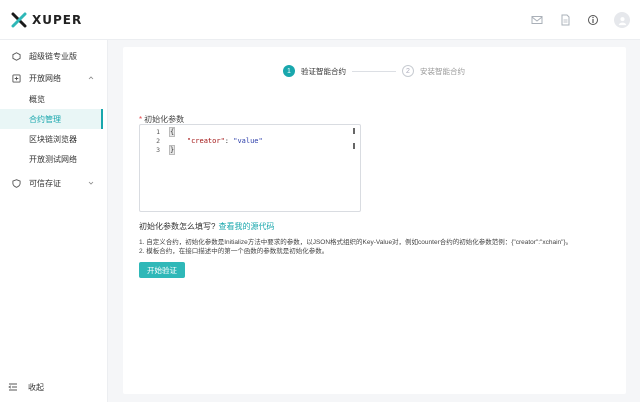 The image size is (640, 402). What do you see at coordinates (158, 150) in the screenshot?
I see `line-number: 3` at bounding box center [158, 150].